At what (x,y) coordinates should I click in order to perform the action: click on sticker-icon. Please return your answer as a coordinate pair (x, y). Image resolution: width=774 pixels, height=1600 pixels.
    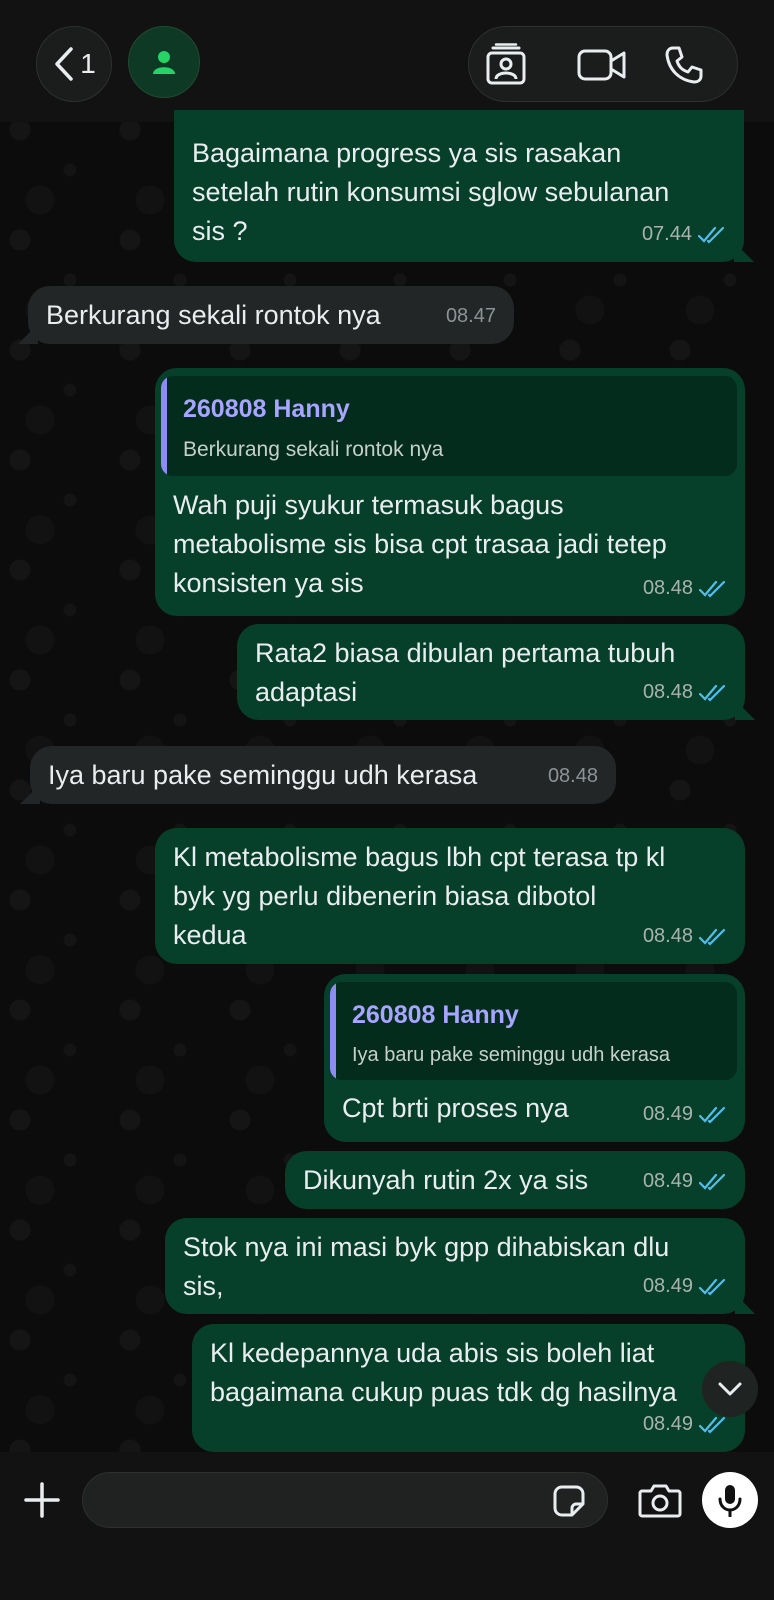
    Looking at the image, I should click on (569, 1501).